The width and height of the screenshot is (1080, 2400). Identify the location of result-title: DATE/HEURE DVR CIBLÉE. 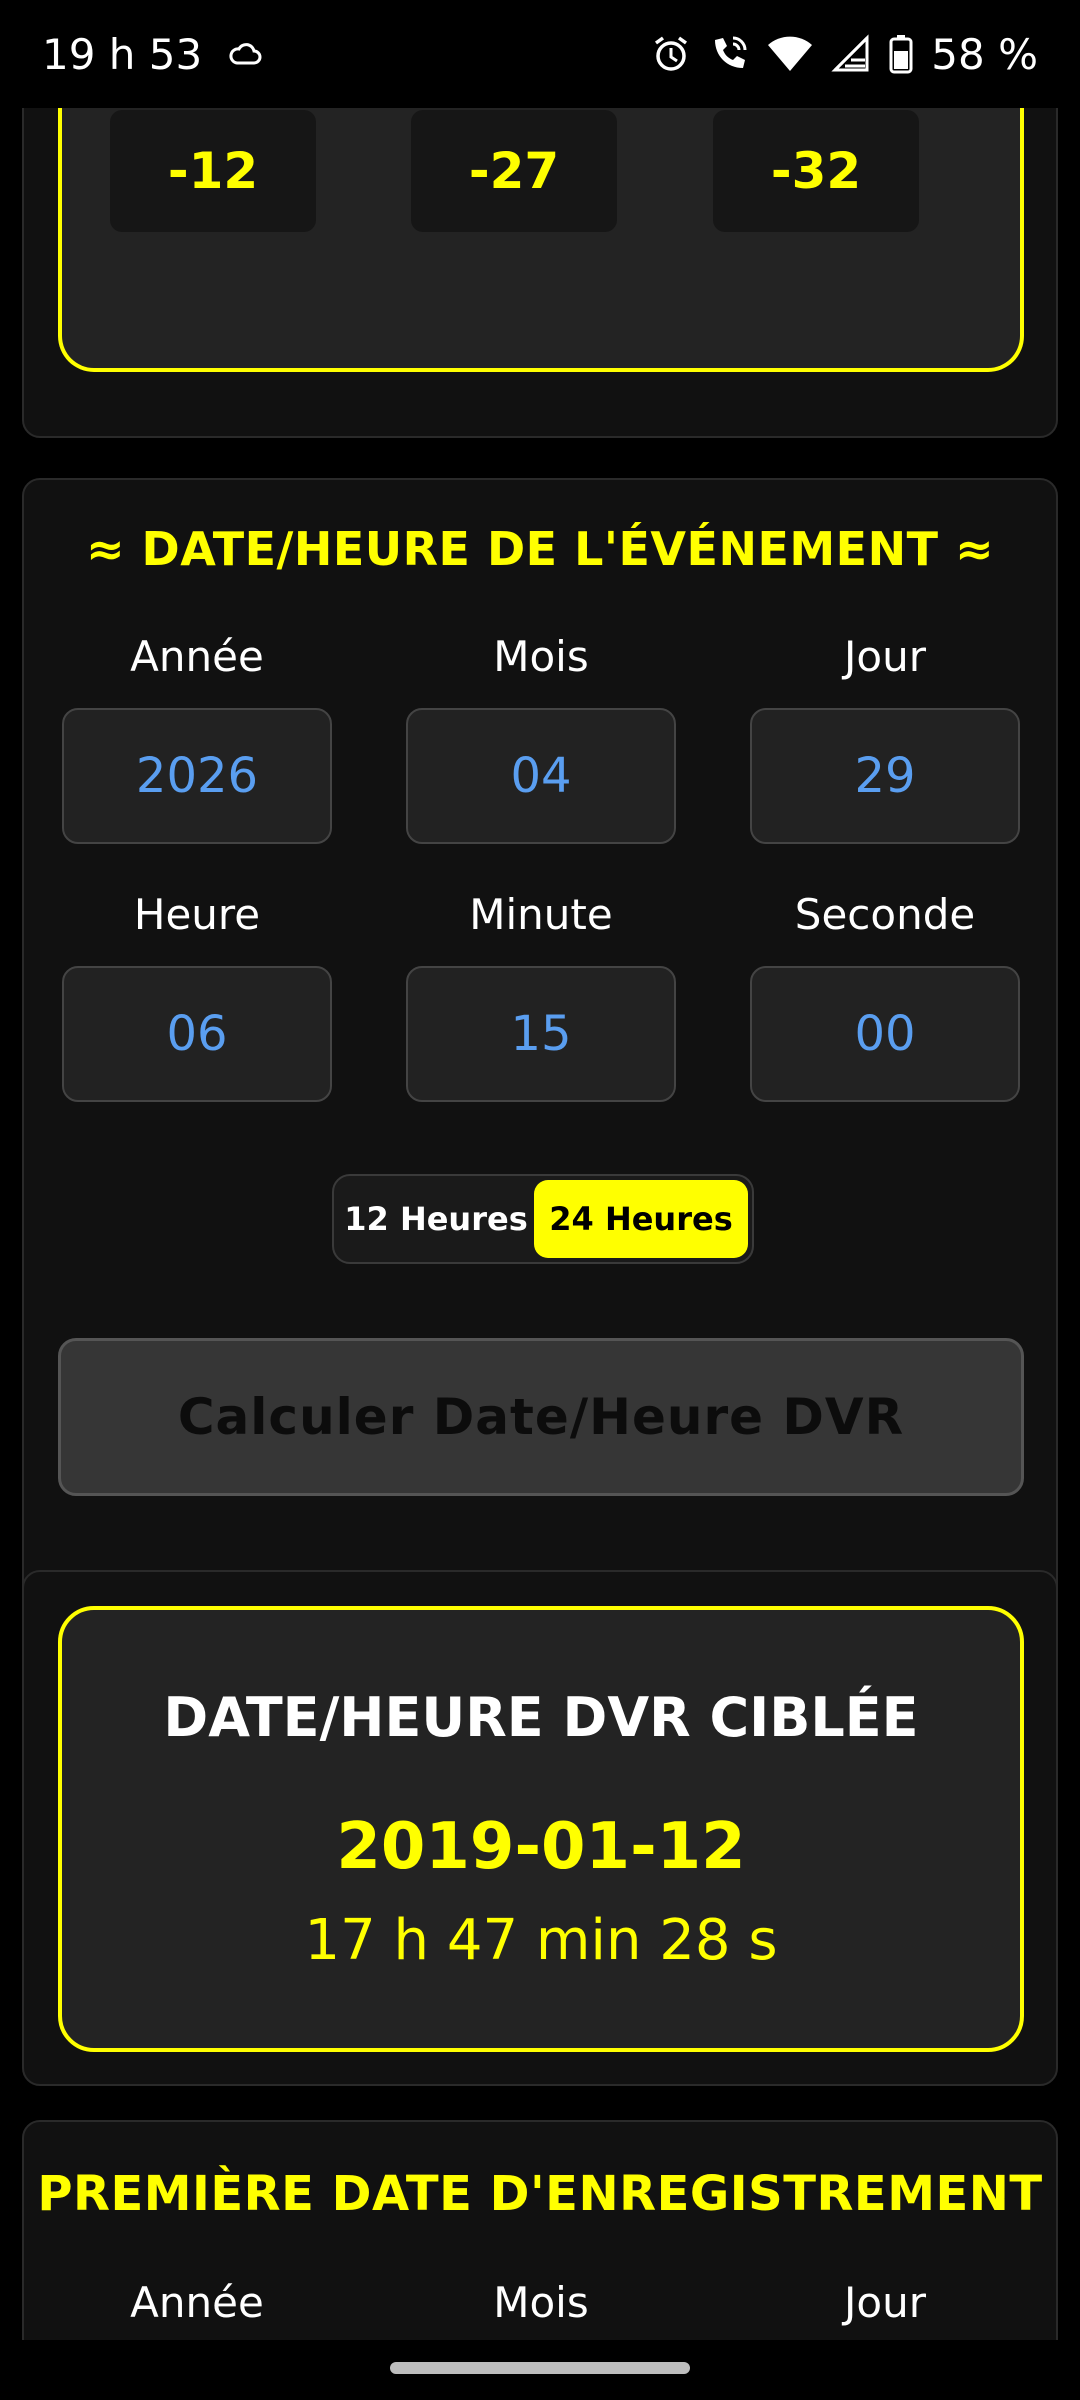
(541, 1717).